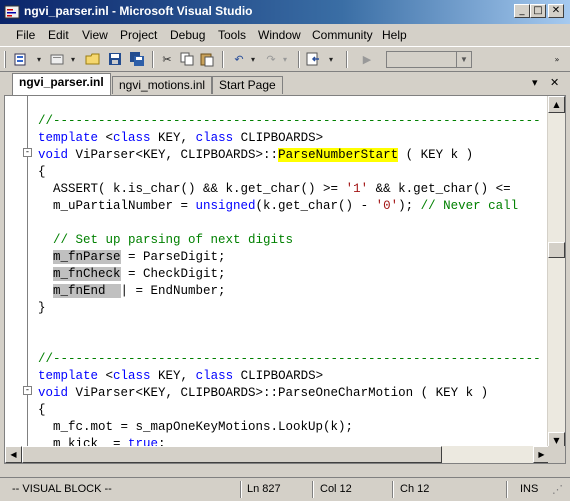 This screenshot has width=570, height=501. Describe the element at coordinates (409, 206) in the screenshot. I see `code-token: );` at that location.